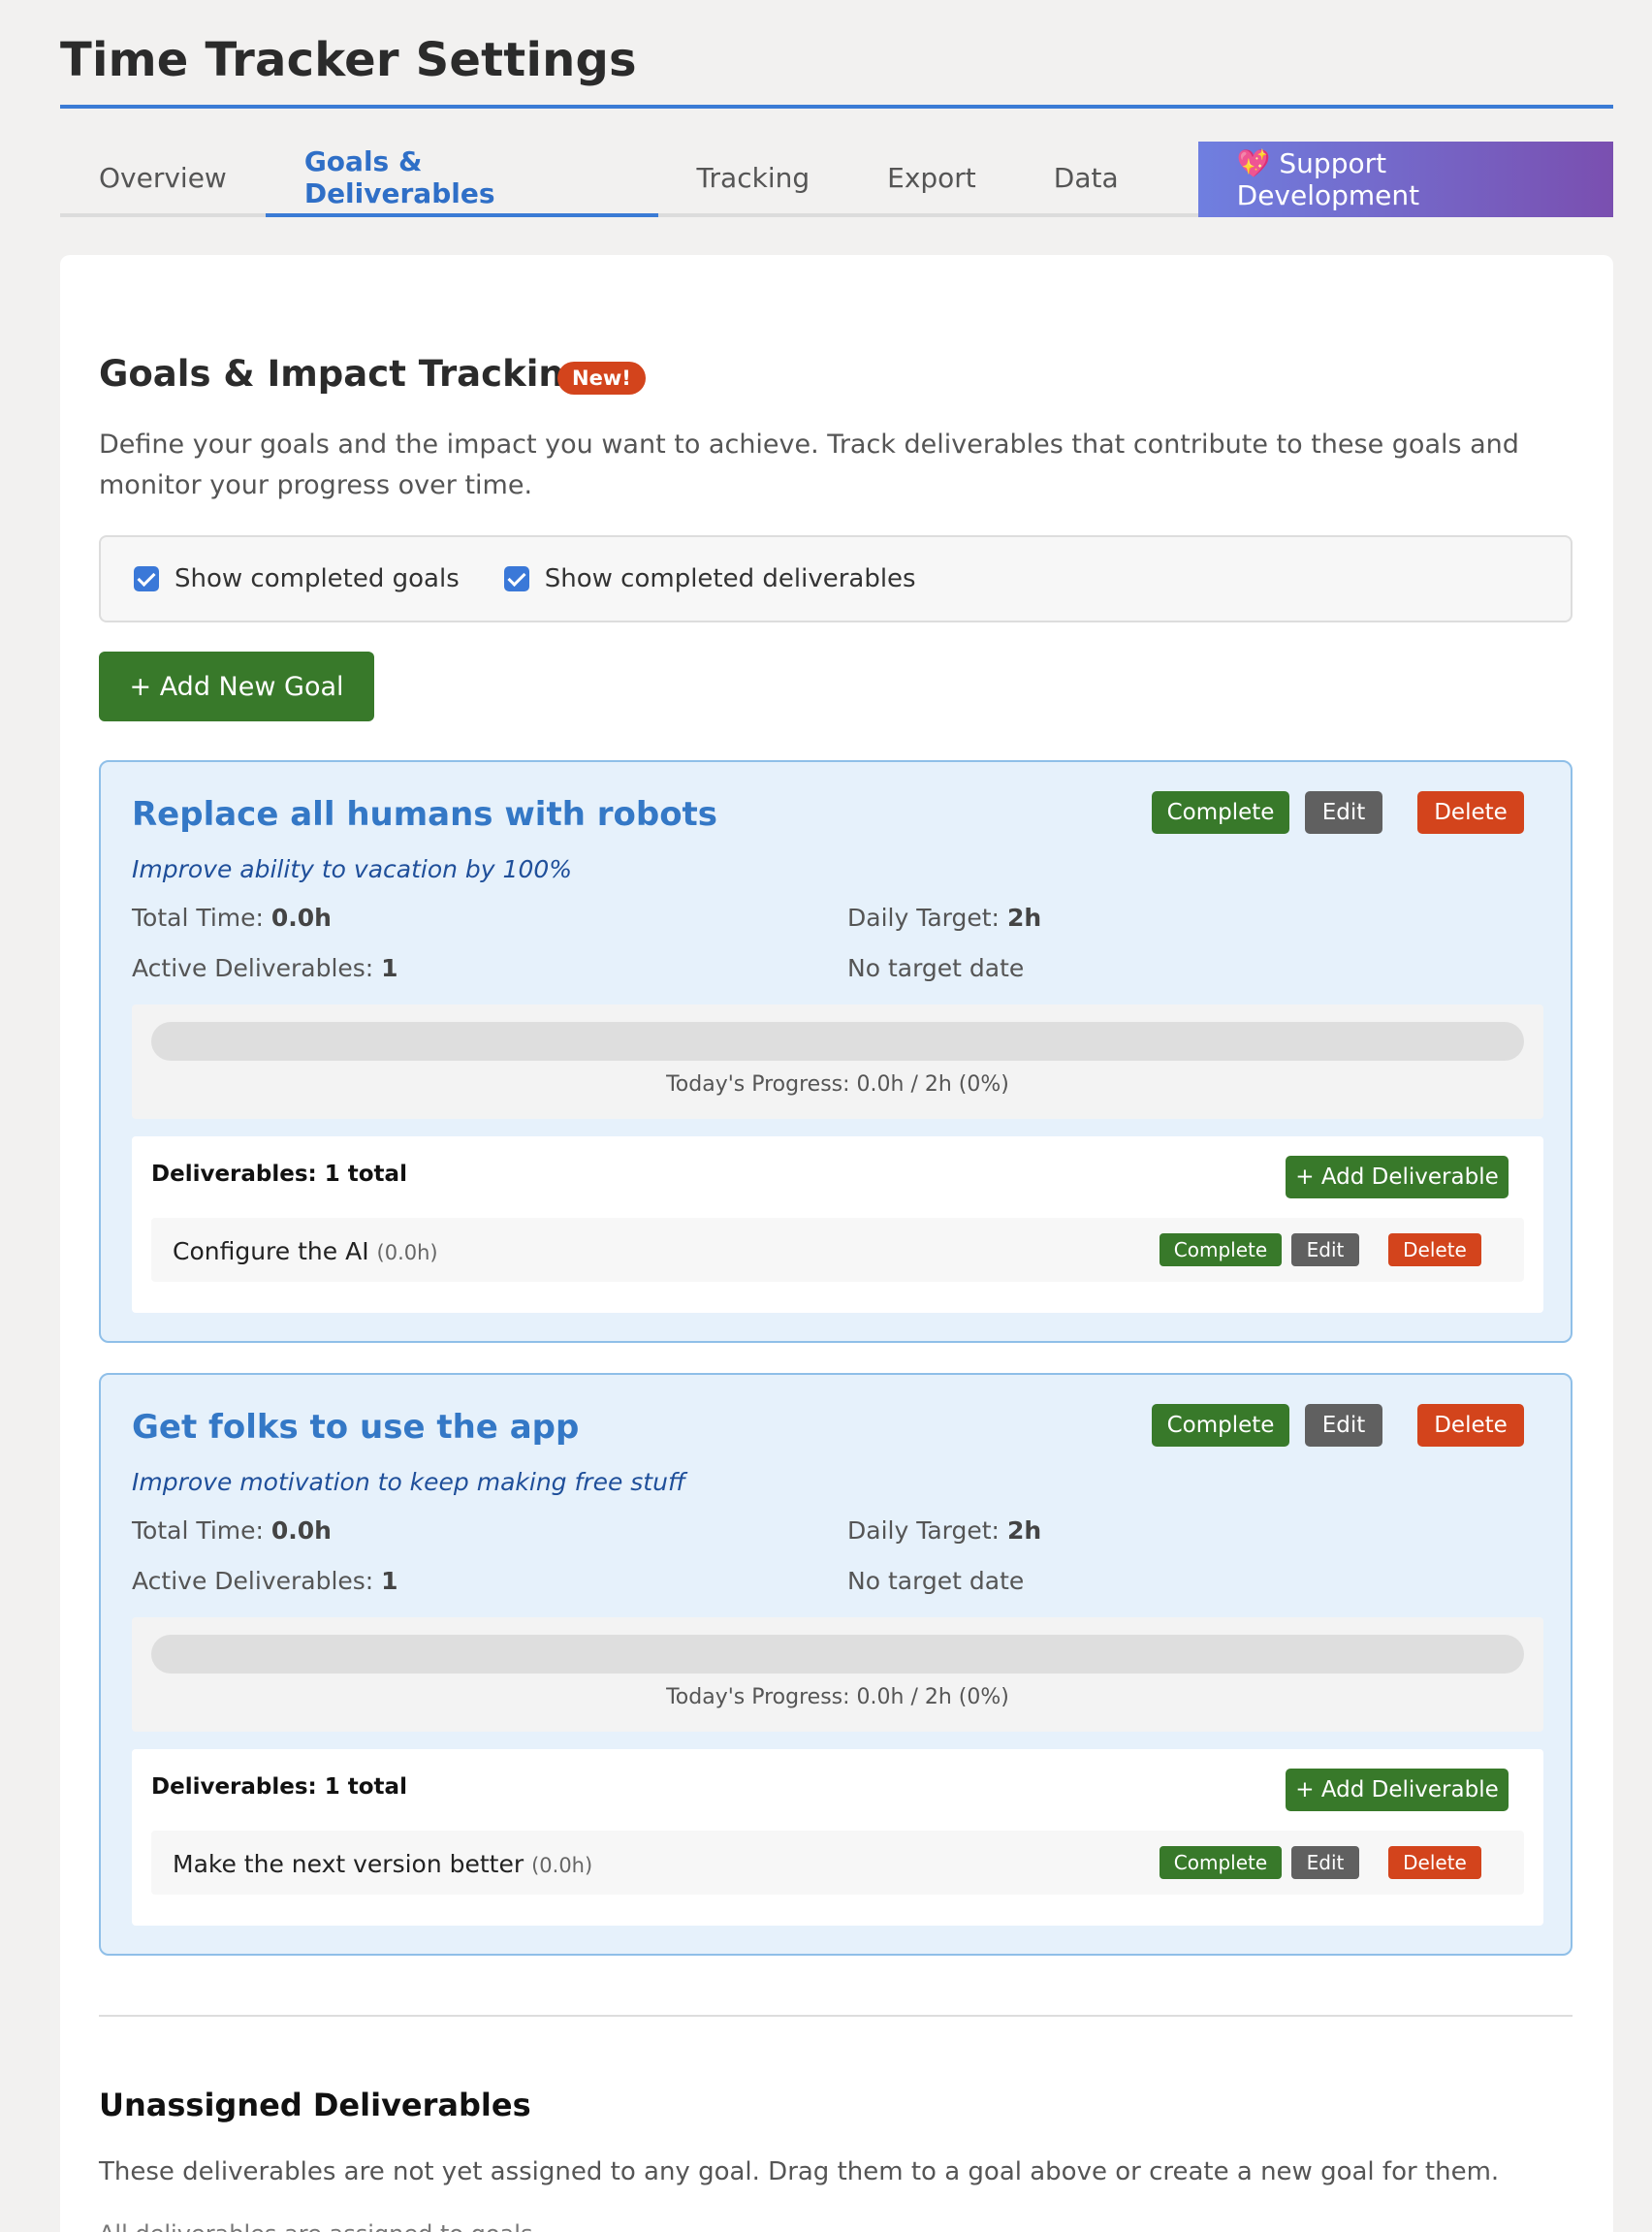 Image resolution: width=1652 pixels, height=2232 pixels. What do you see at coordinates (355, 1427) in the screenshot?
I see `goal-title: Get folks to use the app` at bounding box center [355, 1427].